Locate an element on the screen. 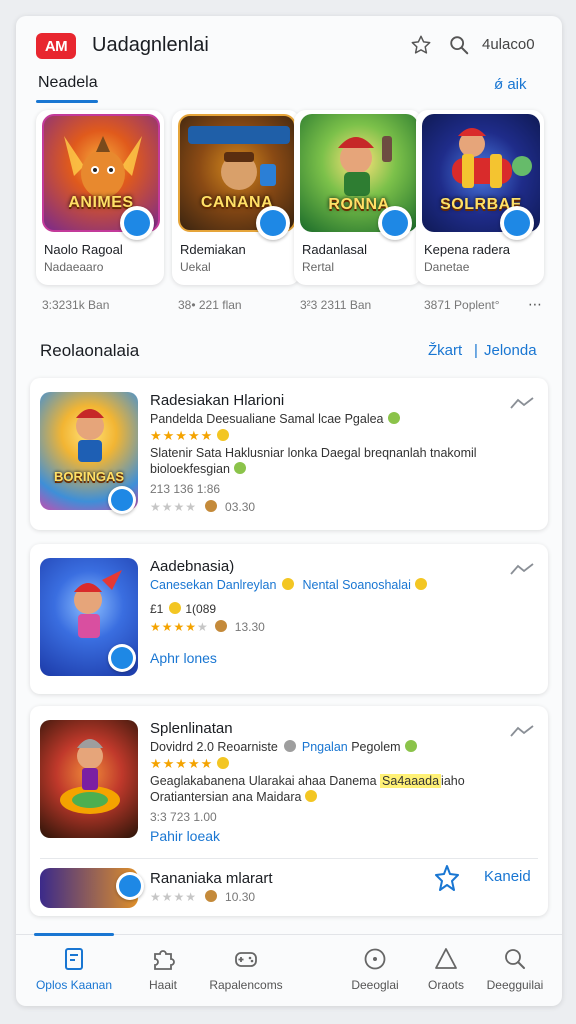 The width and height of the screenshot is (576, 1024). gamepad-icon is located at coordinates (246, 959).